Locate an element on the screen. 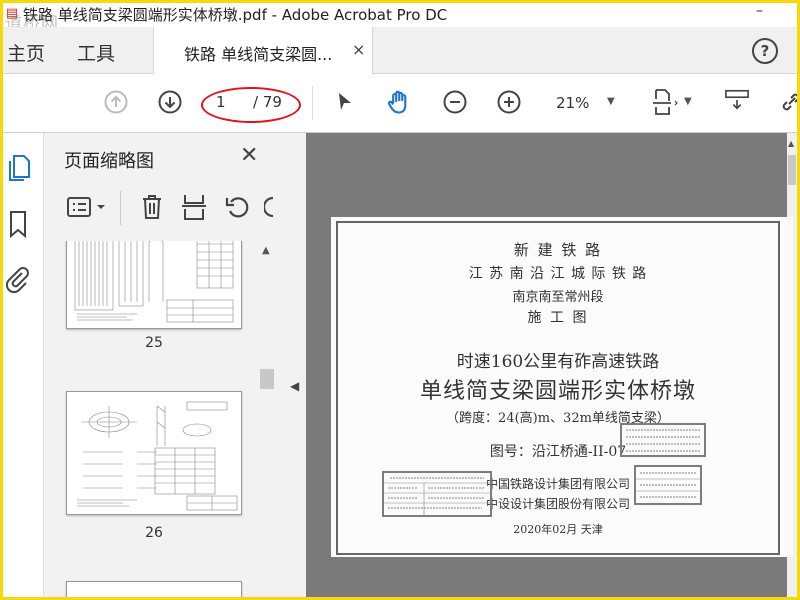 The width and height of the screenshot is (800, 600). tab-tools: 工具 is located at coordinates (96, 52).